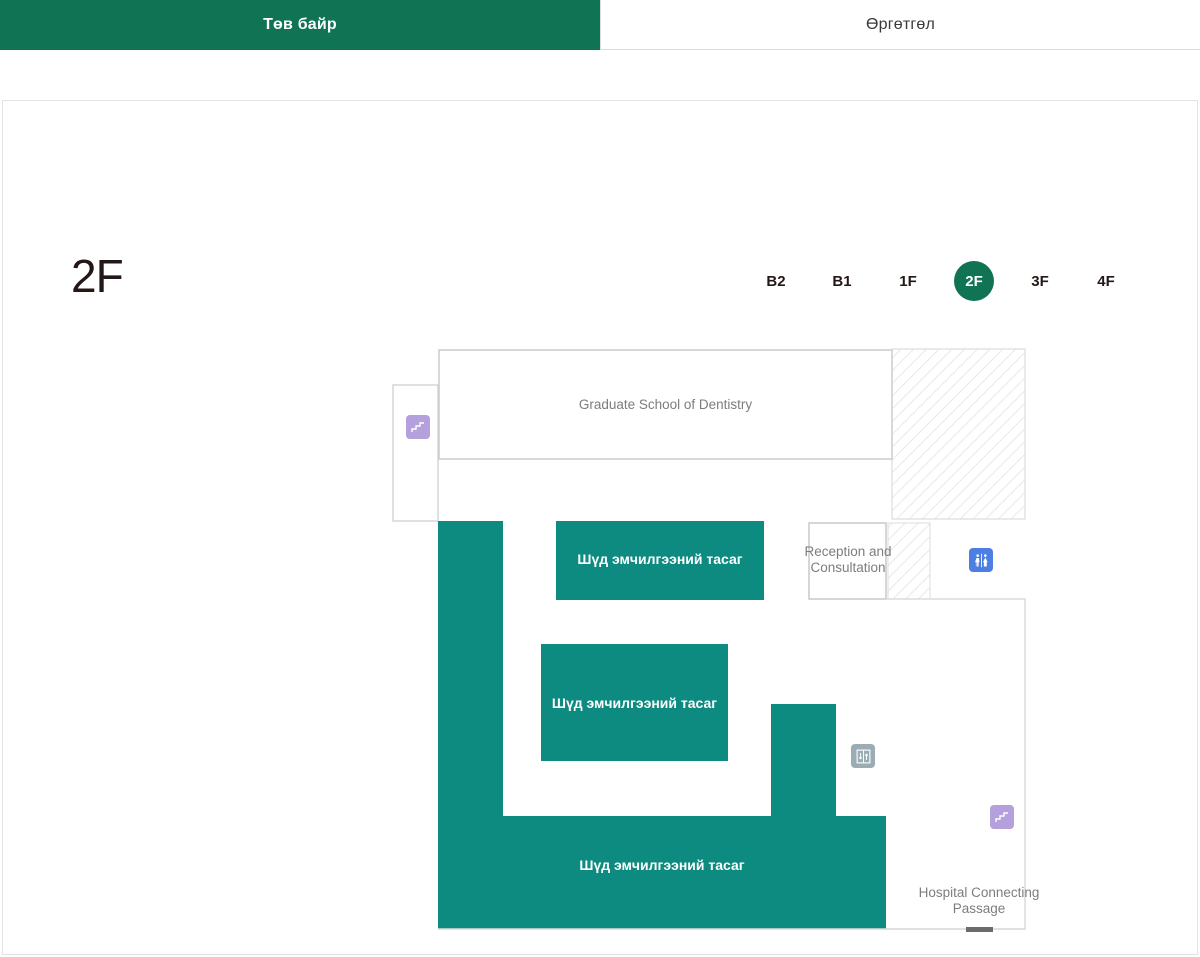  Describe the element at coordinates (958, 434) in the screenshot. I see `hatched-zone-upper` at that location.